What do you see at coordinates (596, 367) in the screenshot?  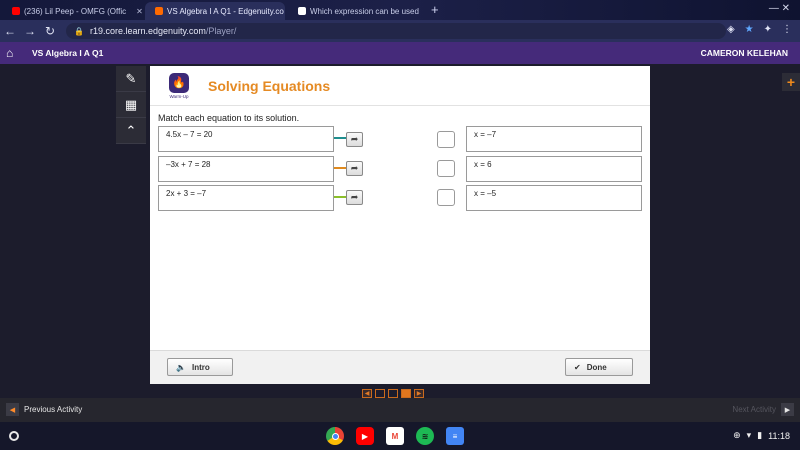 I see `done-label: Done` at bounding box center [596, 367].